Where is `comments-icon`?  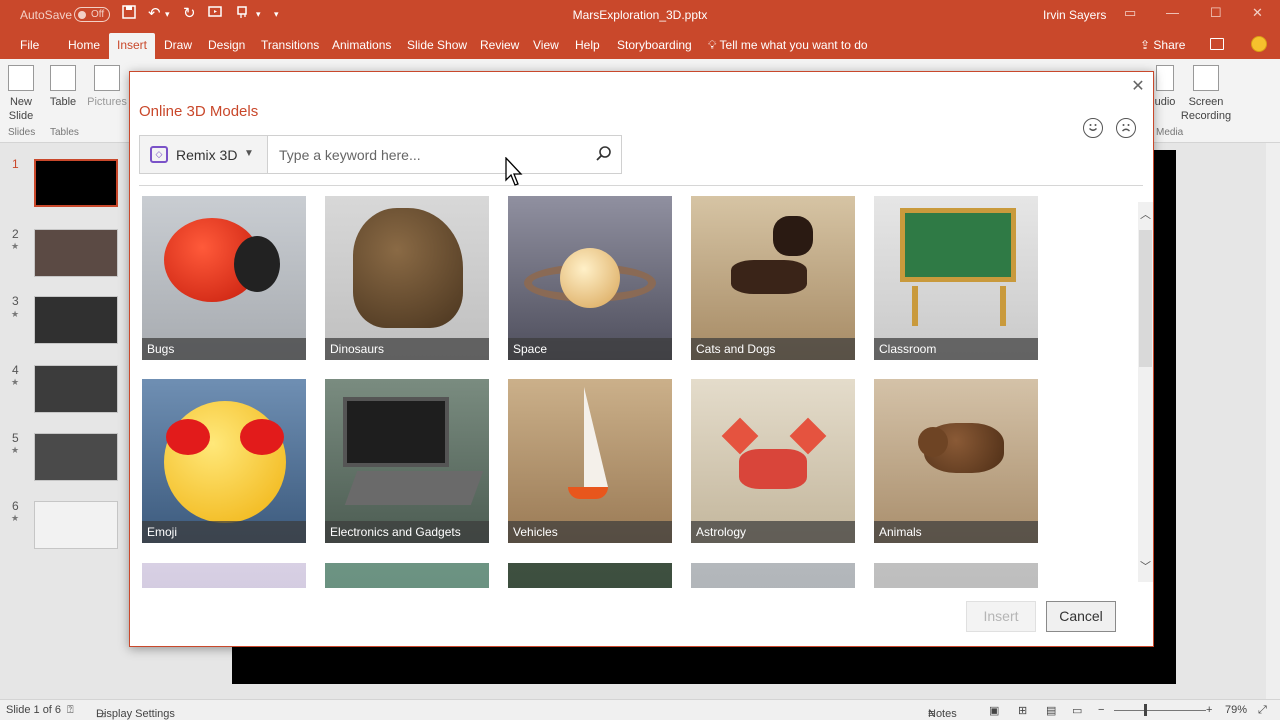 comments-icon is located at coordinates (1217, 44).